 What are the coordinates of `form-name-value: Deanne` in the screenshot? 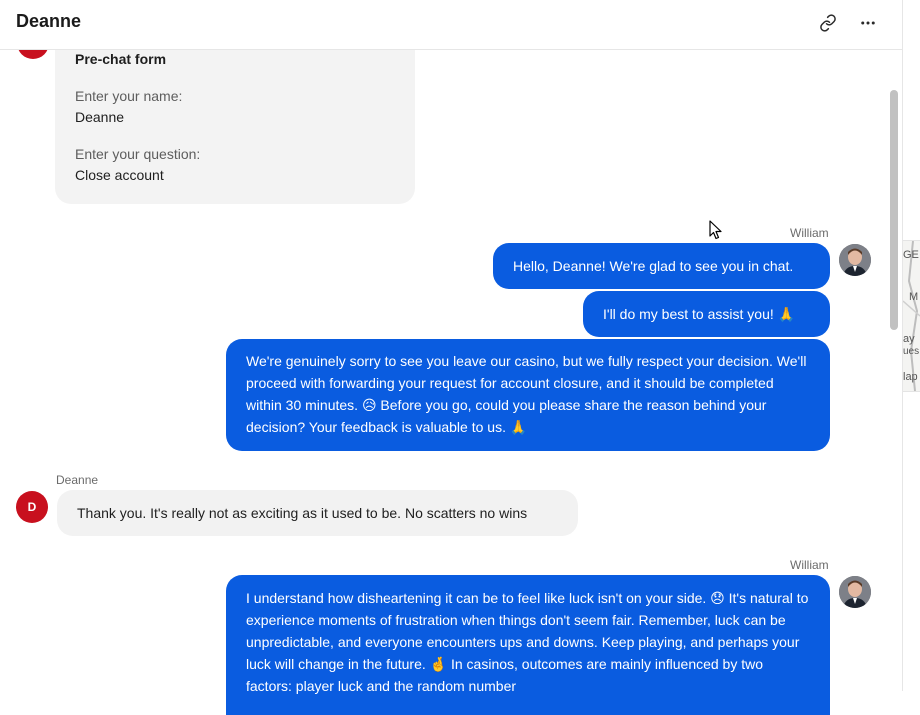 It's located at (100, 117).